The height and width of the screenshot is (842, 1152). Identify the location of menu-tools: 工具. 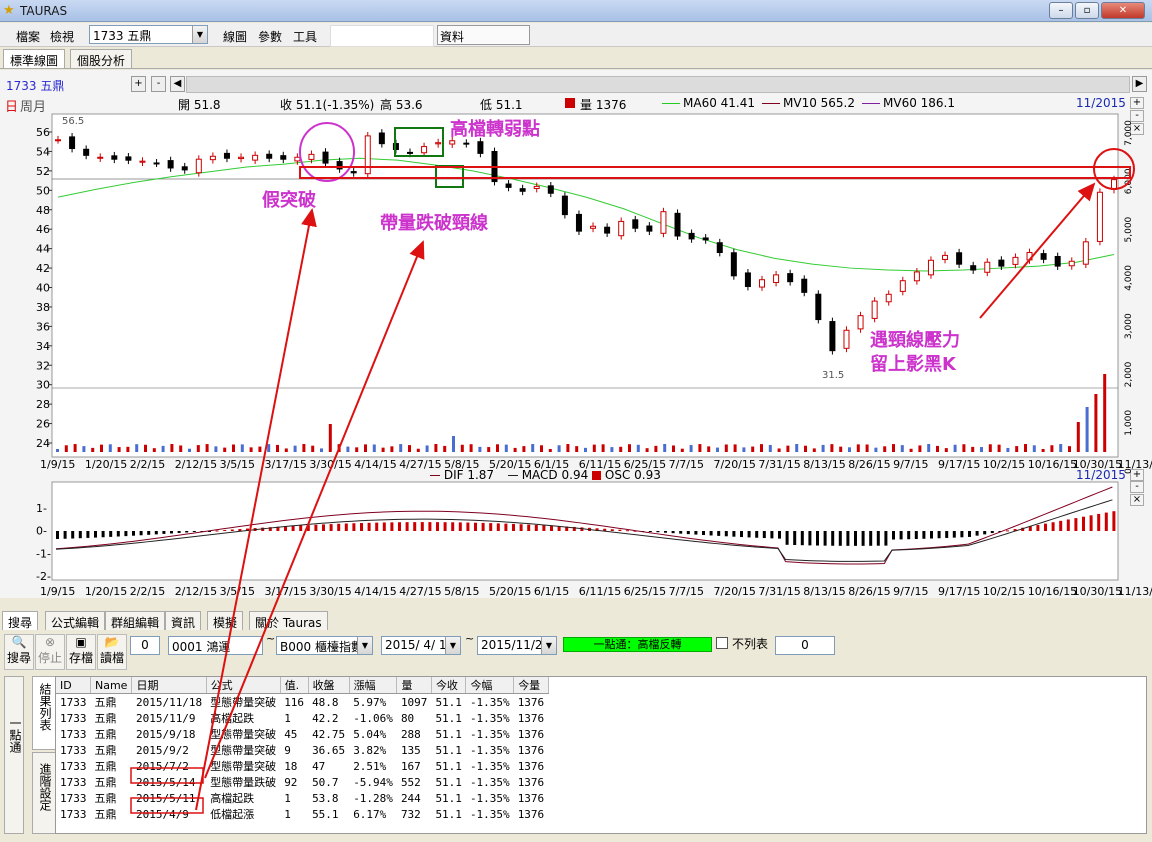
(305, 36).